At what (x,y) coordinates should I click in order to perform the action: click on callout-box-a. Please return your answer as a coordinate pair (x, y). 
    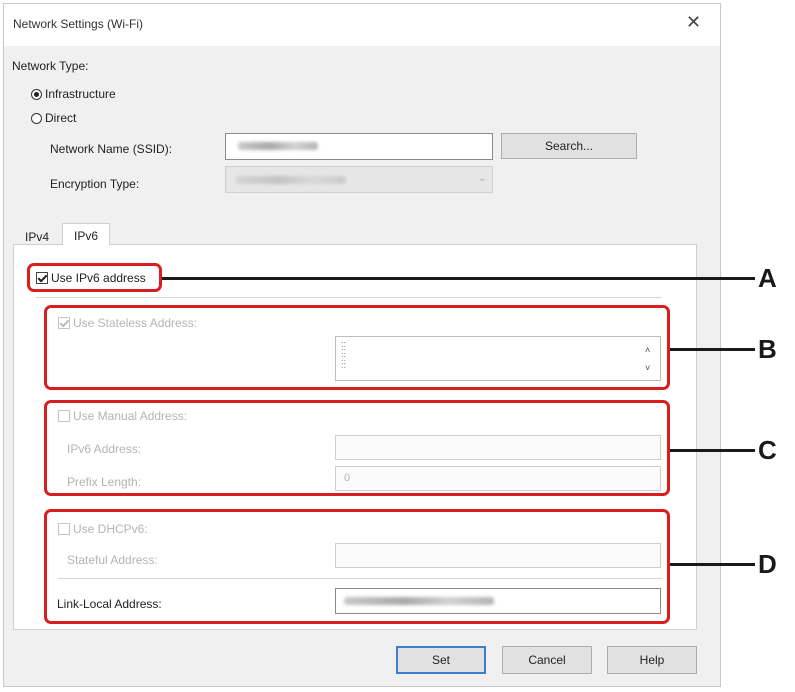
    Looking at the image, I should click on (94, 277).